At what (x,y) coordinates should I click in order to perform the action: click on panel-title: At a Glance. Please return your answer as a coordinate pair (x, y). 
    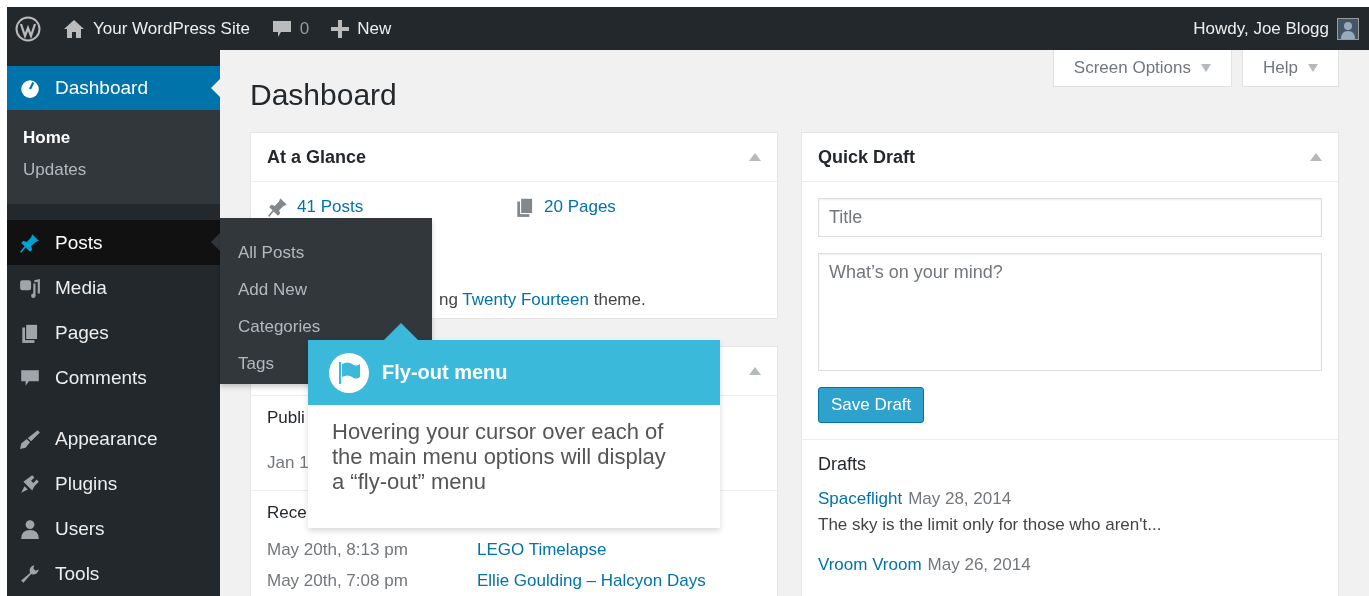
    Looking at the image, I should click on (317, 157).